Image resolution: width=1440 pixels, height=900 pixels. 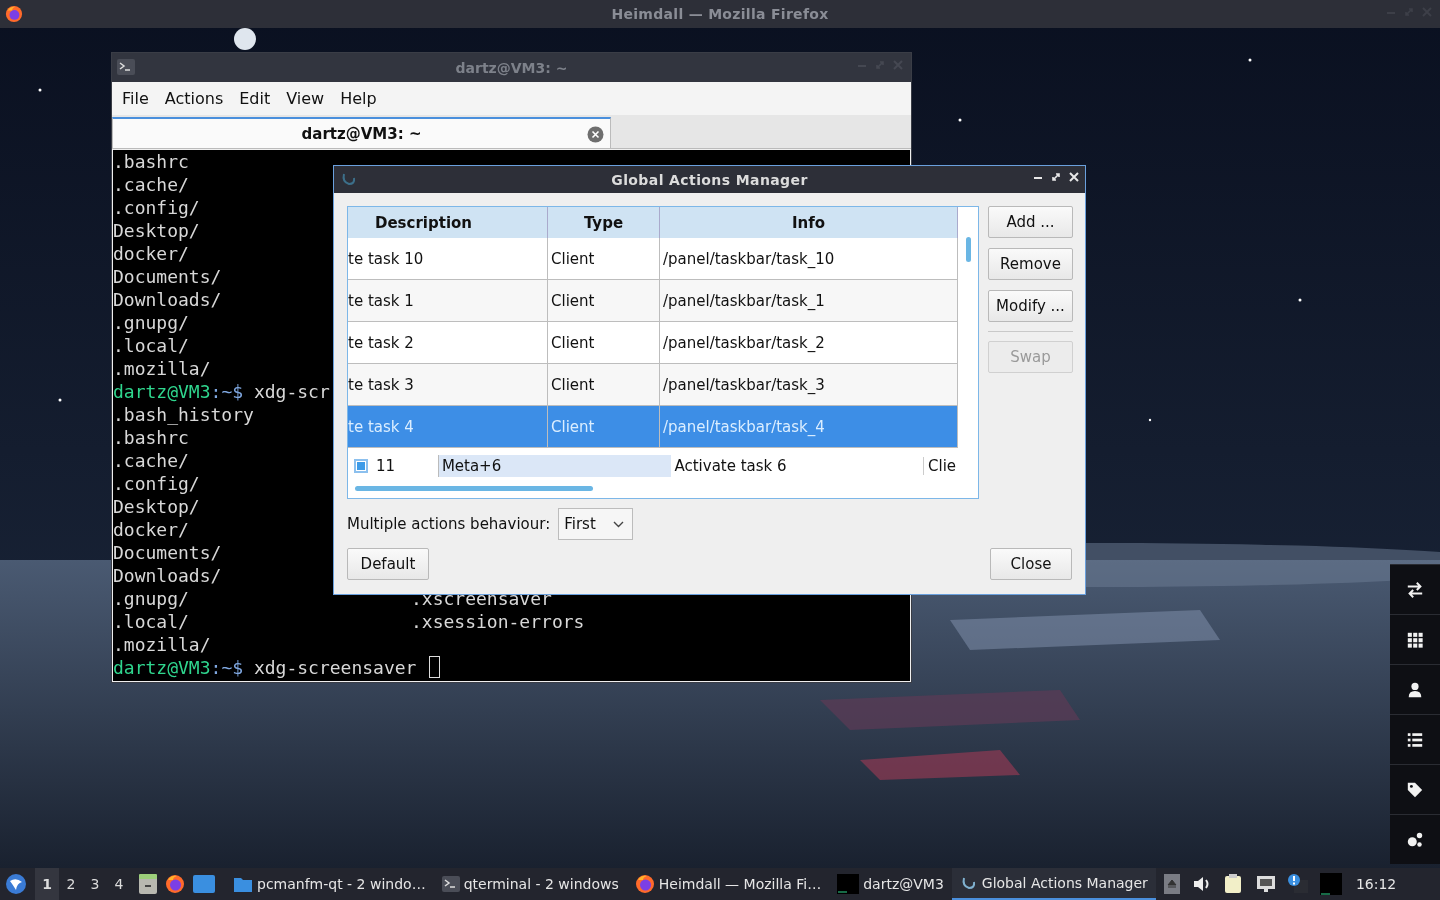 What do you see at coordinates (596, 524) in the screenshot?
I see `behaviour-dropdown: First` at bounding box center [596, 524].